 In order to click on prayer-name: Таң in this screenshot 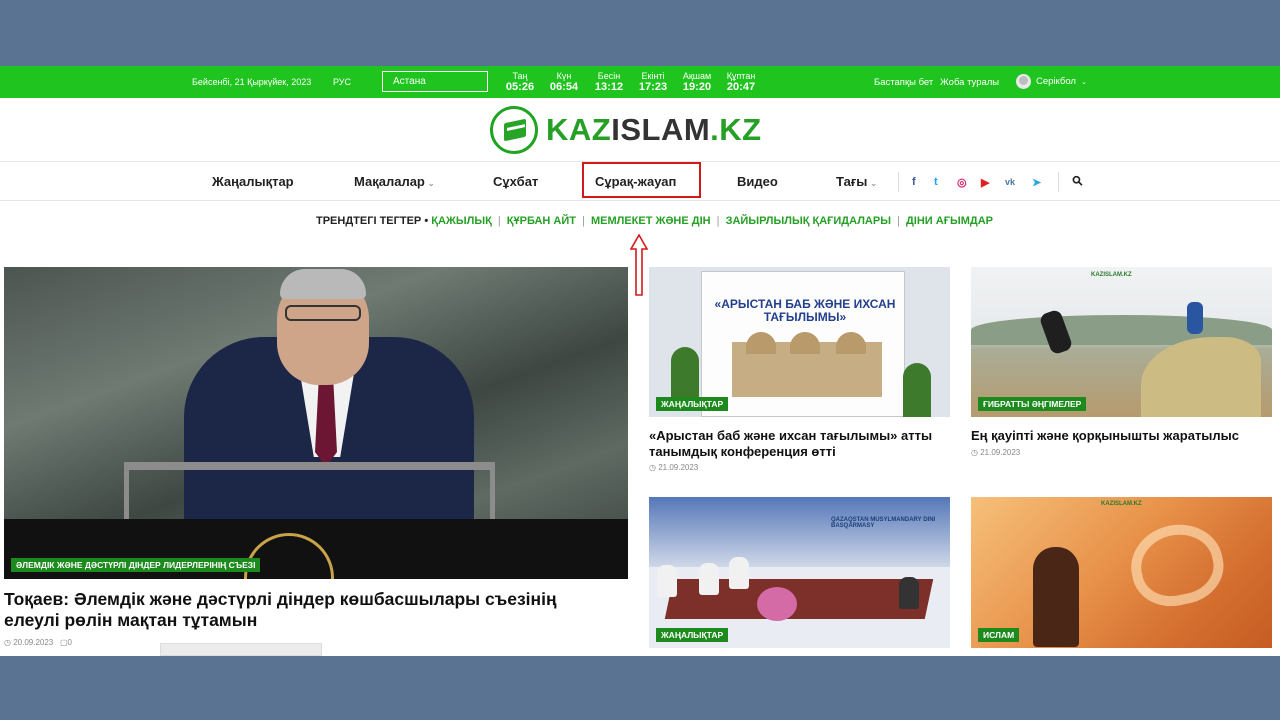, I will do `click(520, 76)`.